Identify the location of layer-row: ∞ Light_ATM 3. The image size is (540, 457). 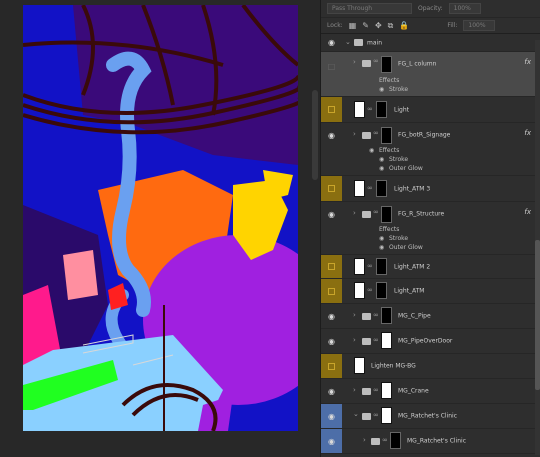
(430, 189).